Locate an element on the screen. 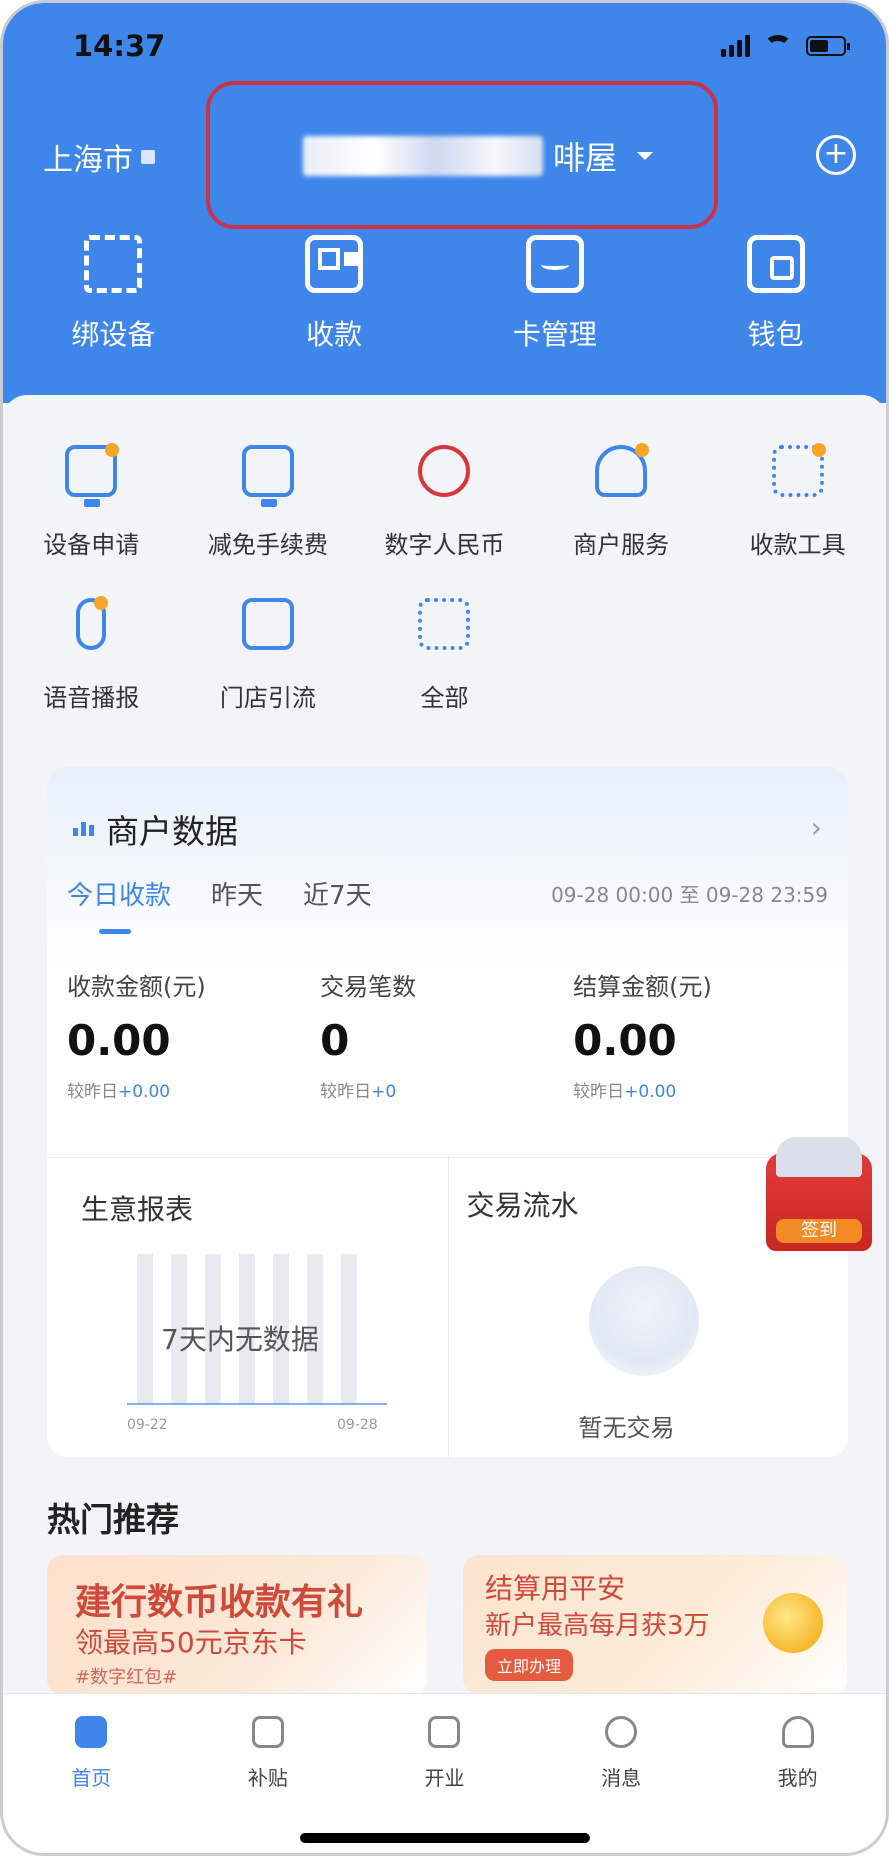 Image resolution: width=889 pixels, height=1856 pixels. nav-home: 首页 is located at coordinates (91, 1773).